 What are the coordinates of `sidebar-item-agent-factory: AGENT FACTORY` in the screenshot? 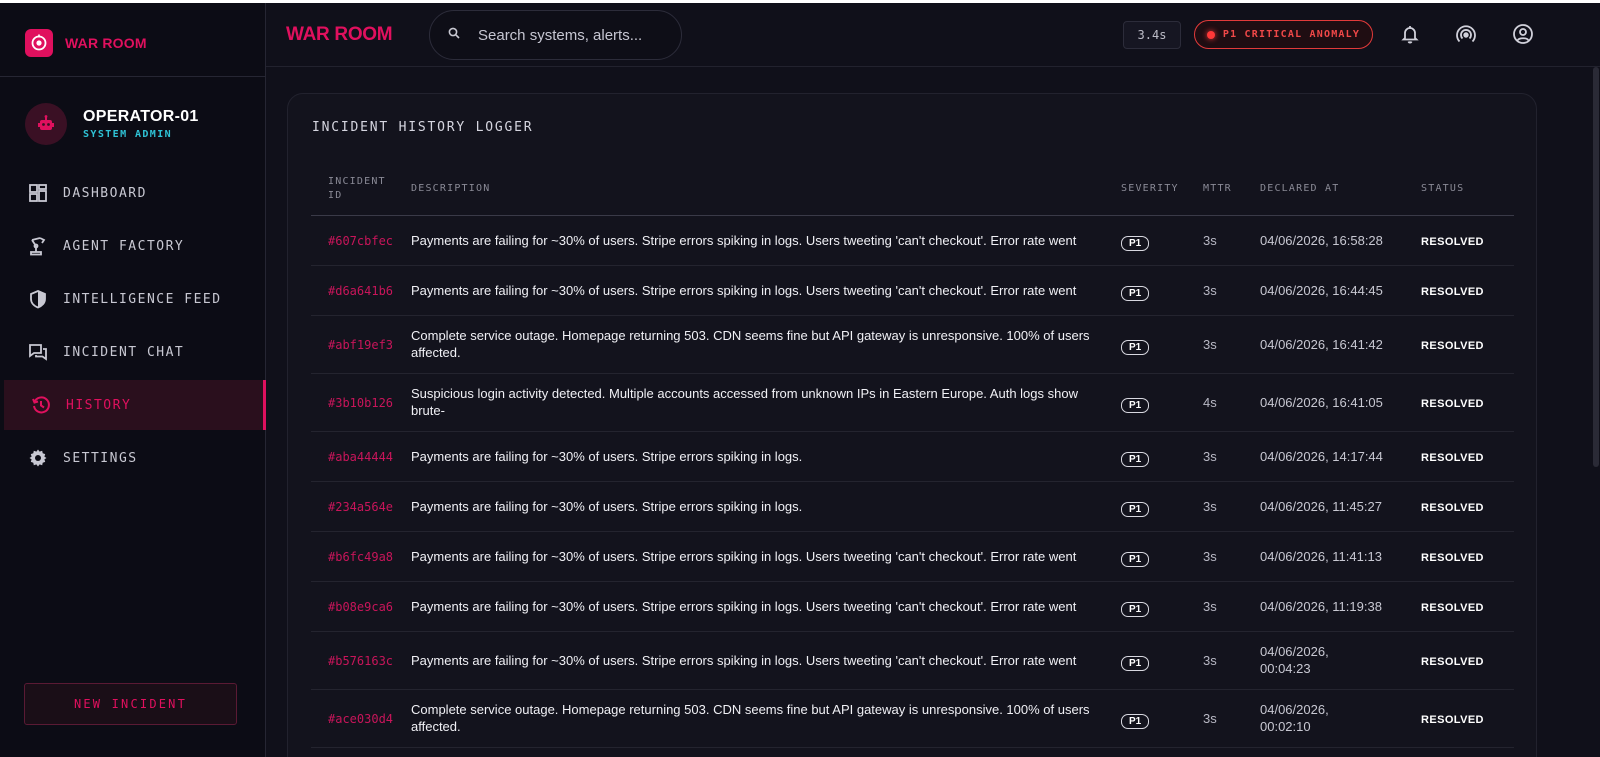 It's located at (133, 246).